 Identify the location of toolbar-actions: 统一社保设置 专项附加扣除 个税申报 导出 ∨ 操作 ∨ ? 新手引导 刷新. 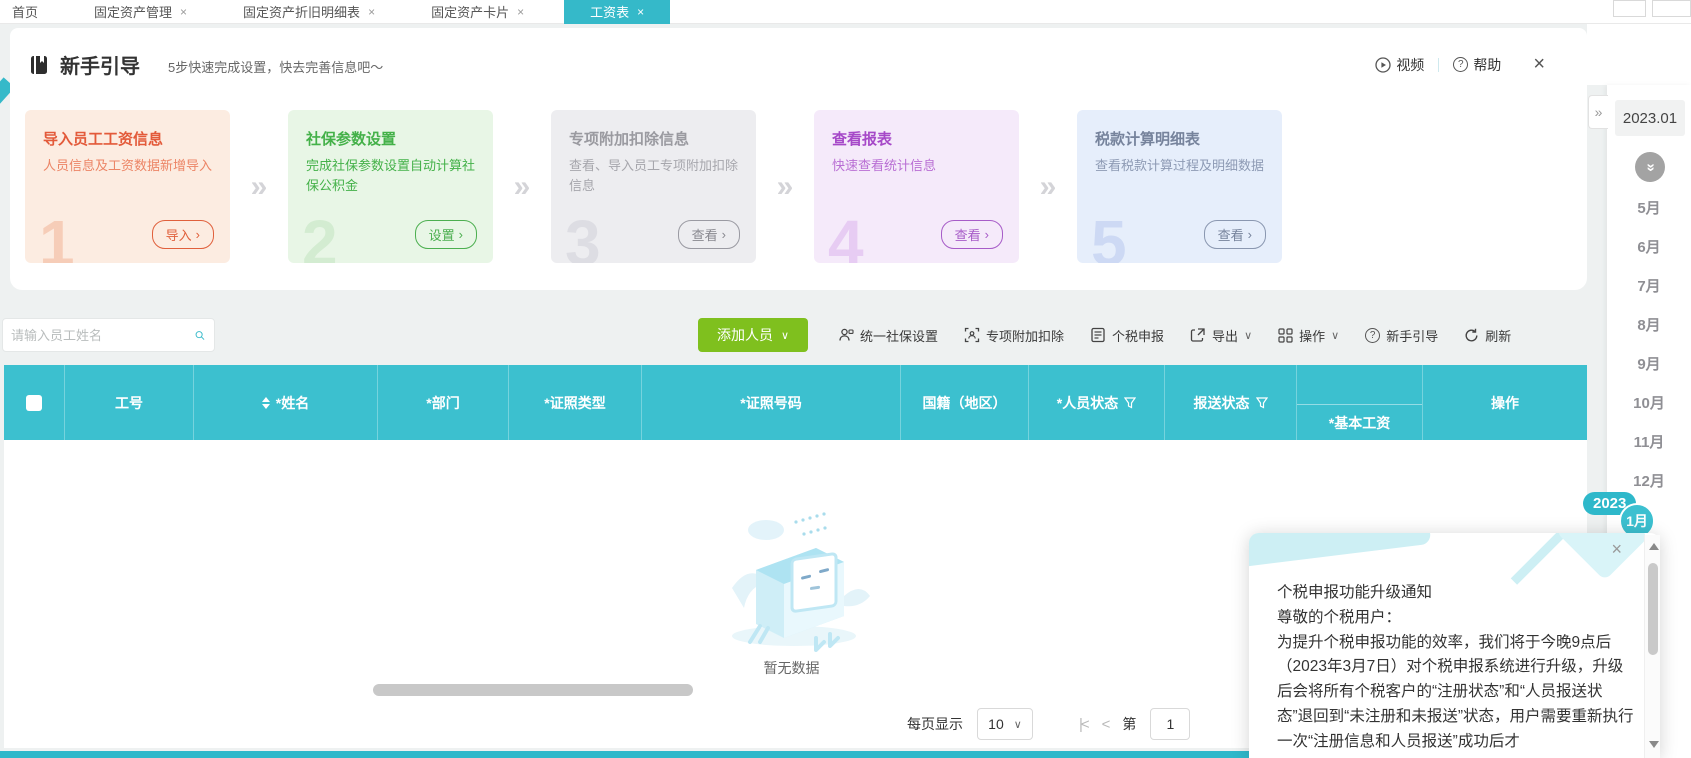
(1174, 335).